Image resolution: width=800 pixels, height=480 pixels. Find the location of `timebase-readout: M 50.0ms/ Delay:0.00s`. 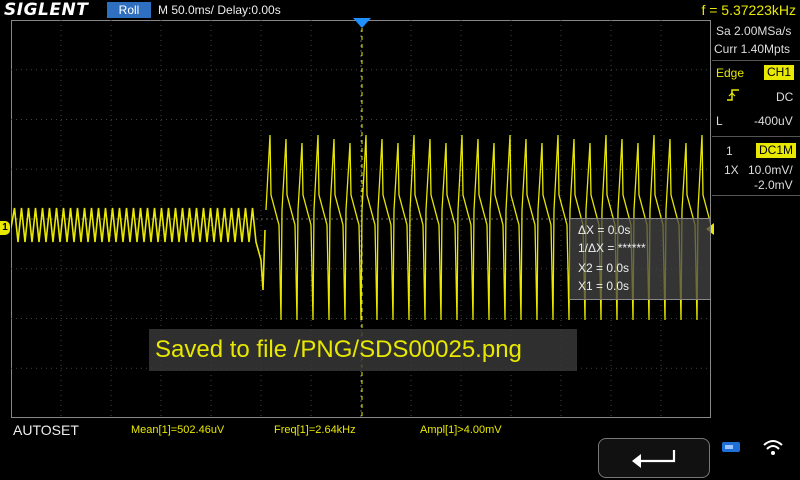

timebase-readout: M 50.0ms/ Delay:0.00s is located at coordinates (219, 10).